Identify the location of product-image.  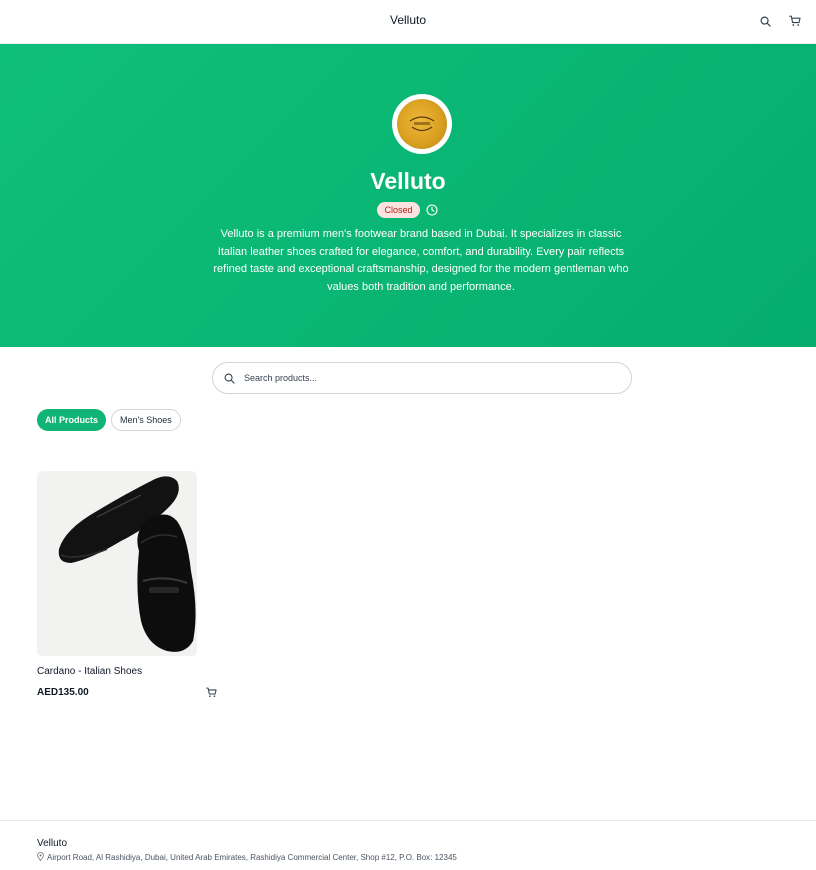
(117, 563).